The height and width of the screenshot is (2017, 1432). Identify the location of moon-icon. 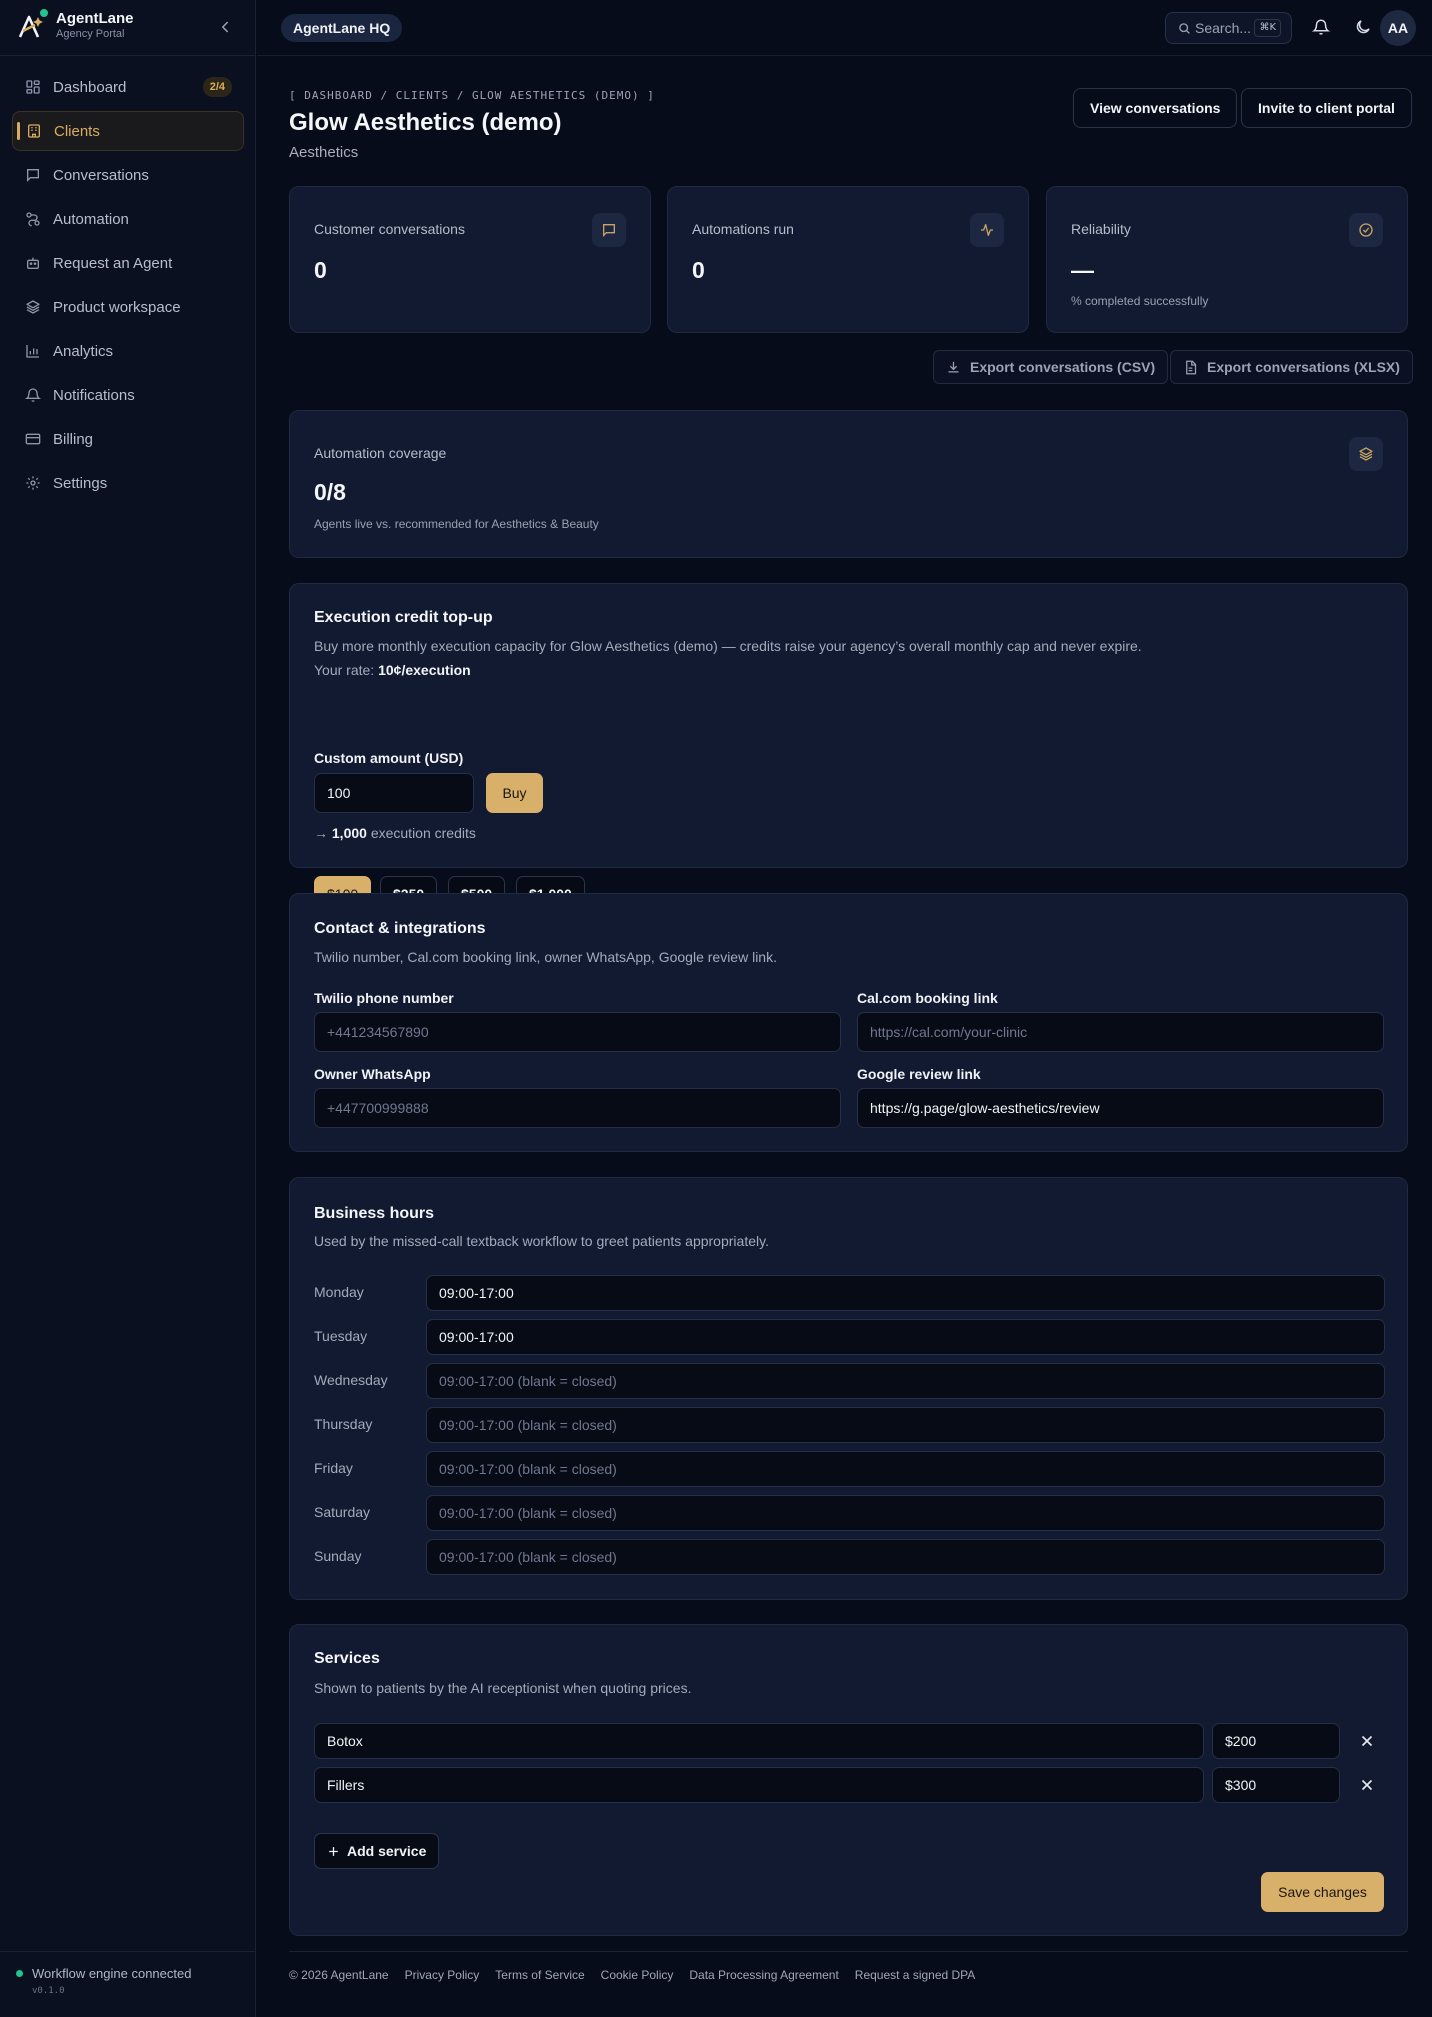
(1363, 27).